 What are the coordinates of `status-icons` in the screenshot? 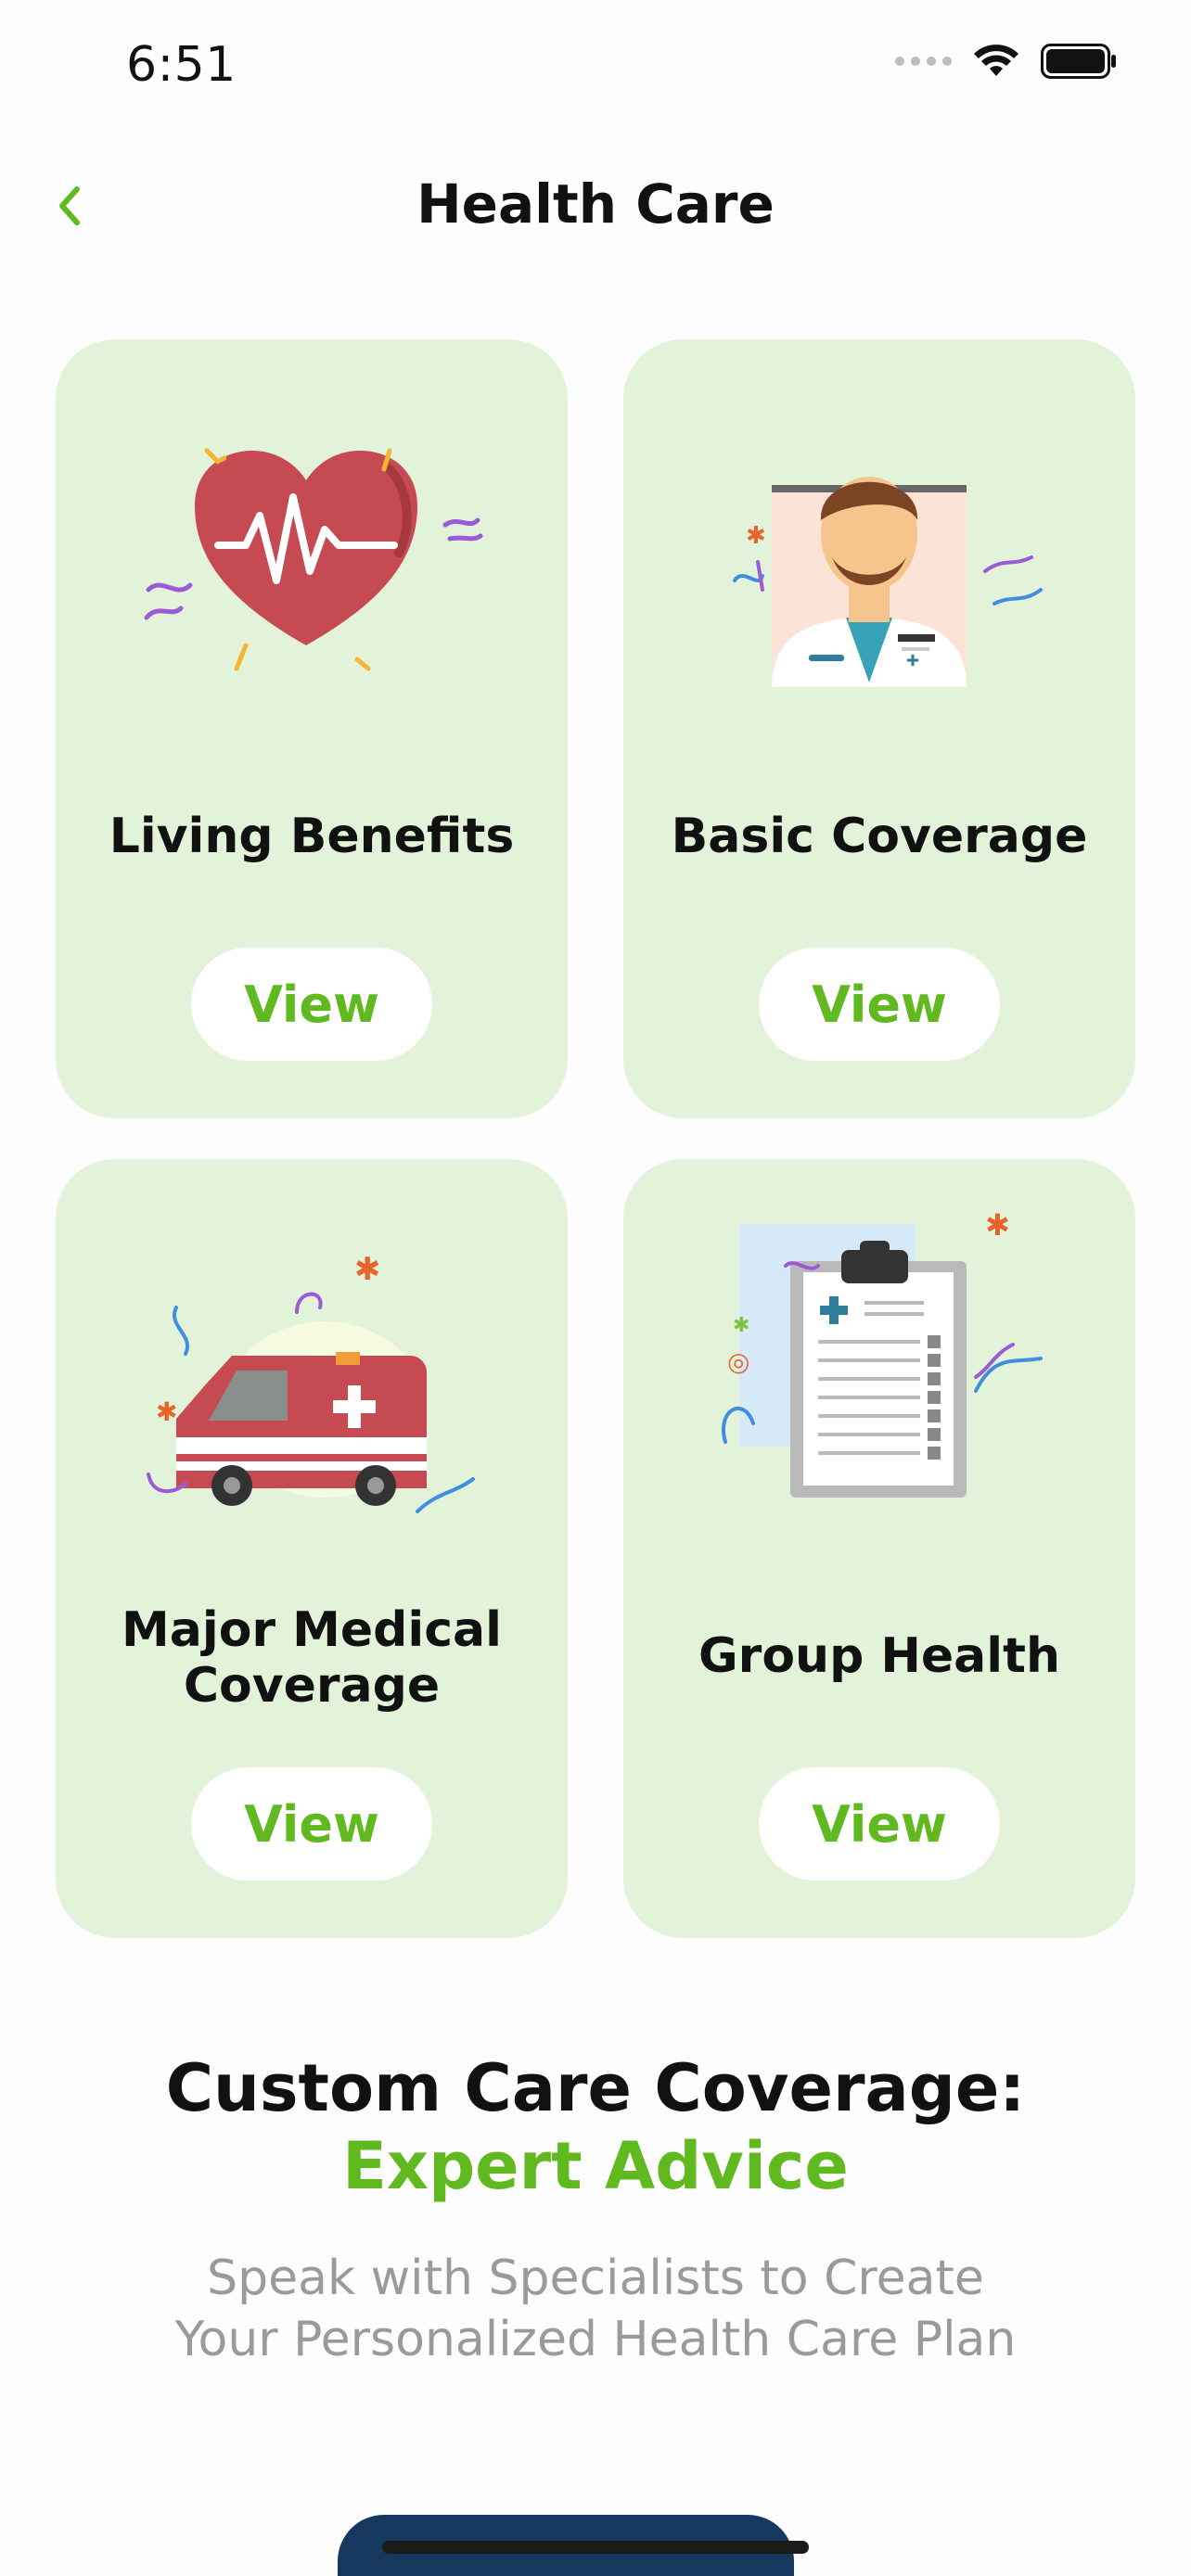 It's located at (1006, 61).